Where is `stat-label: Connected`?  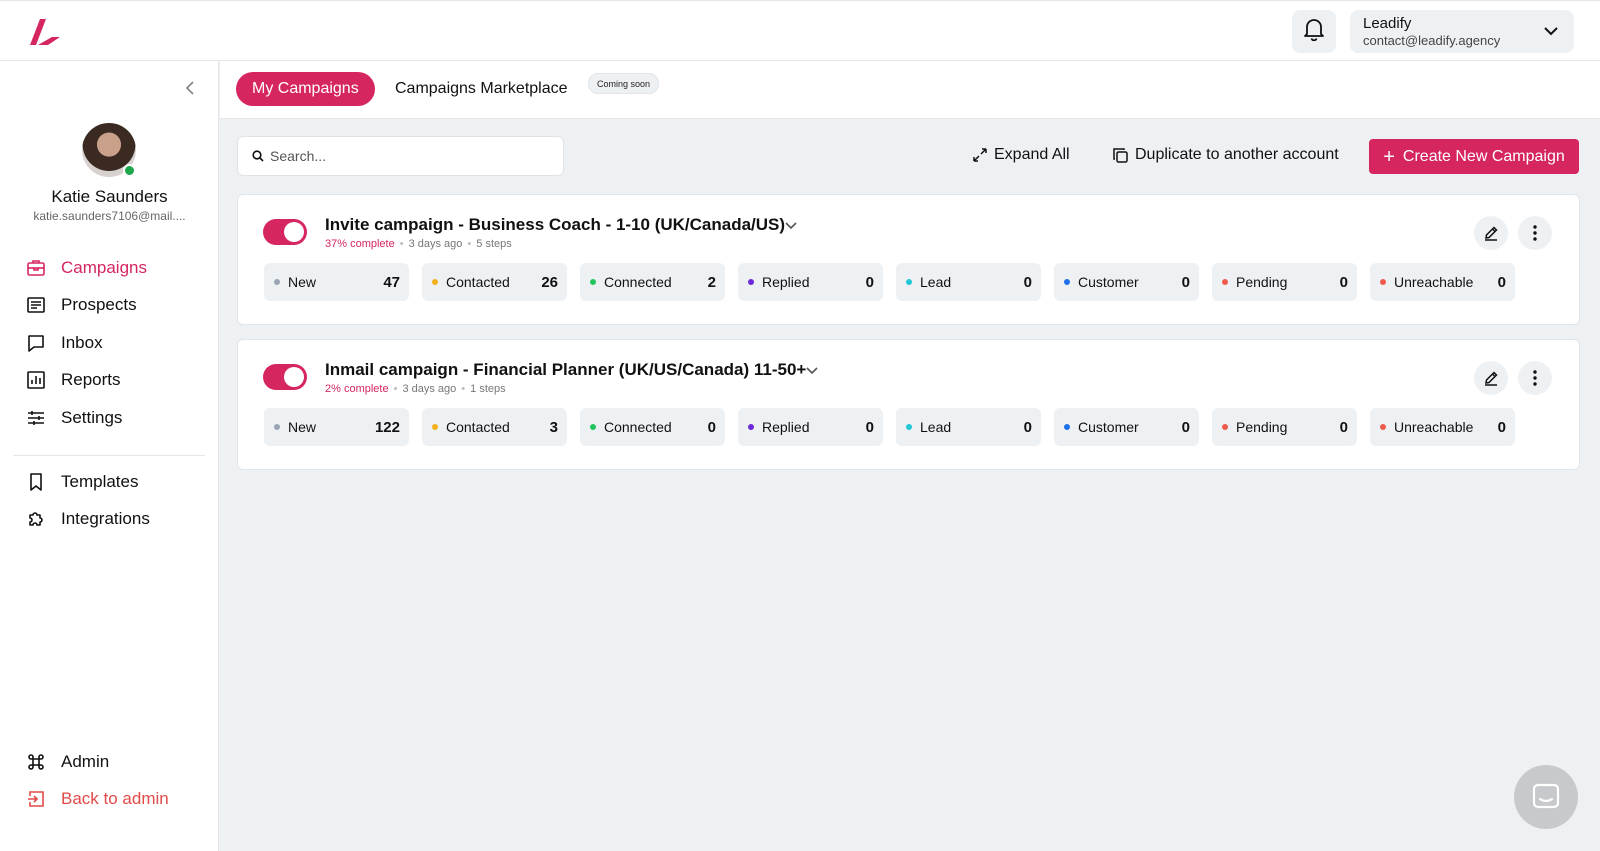 stat-label: Connected is located at coordinates (638, 282).